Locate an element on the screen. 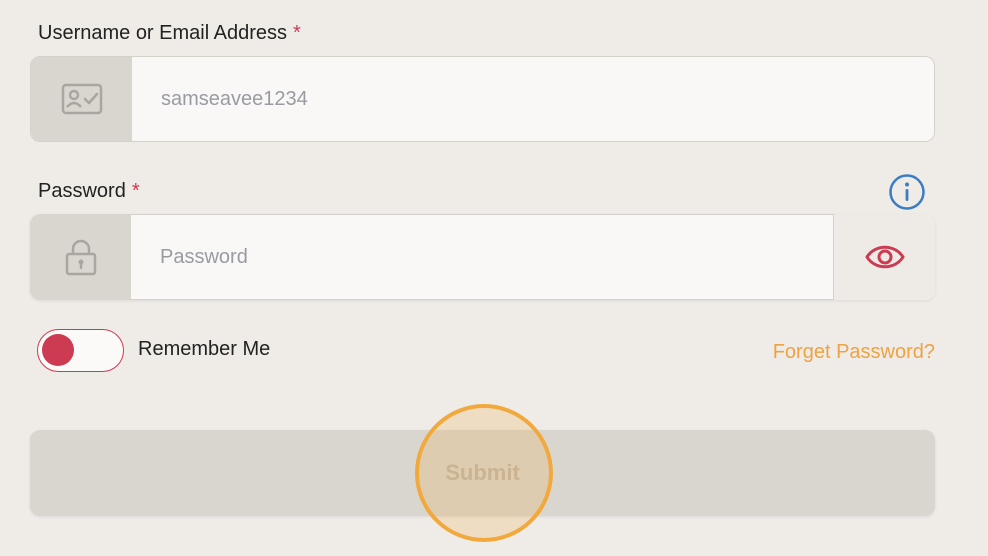  username-label-row: Username or Email Address * is located at coordinates (169, 33).